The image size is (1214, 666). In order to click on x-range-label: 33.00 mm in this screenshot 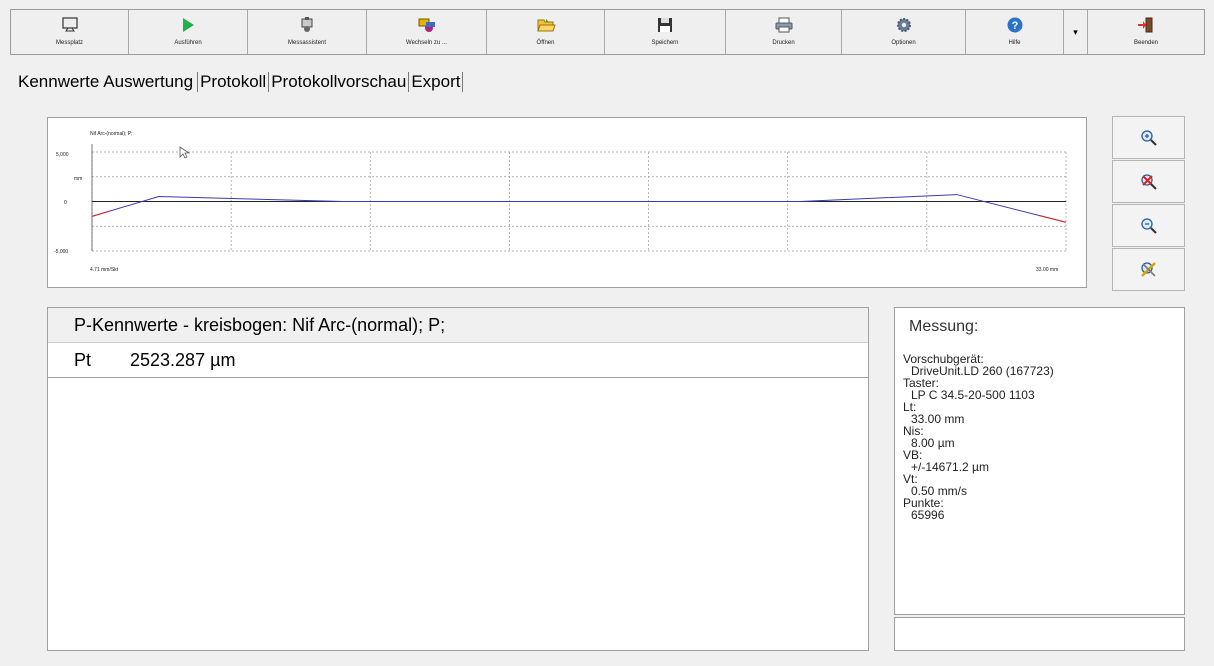, I will do `click(1047, 270)`.